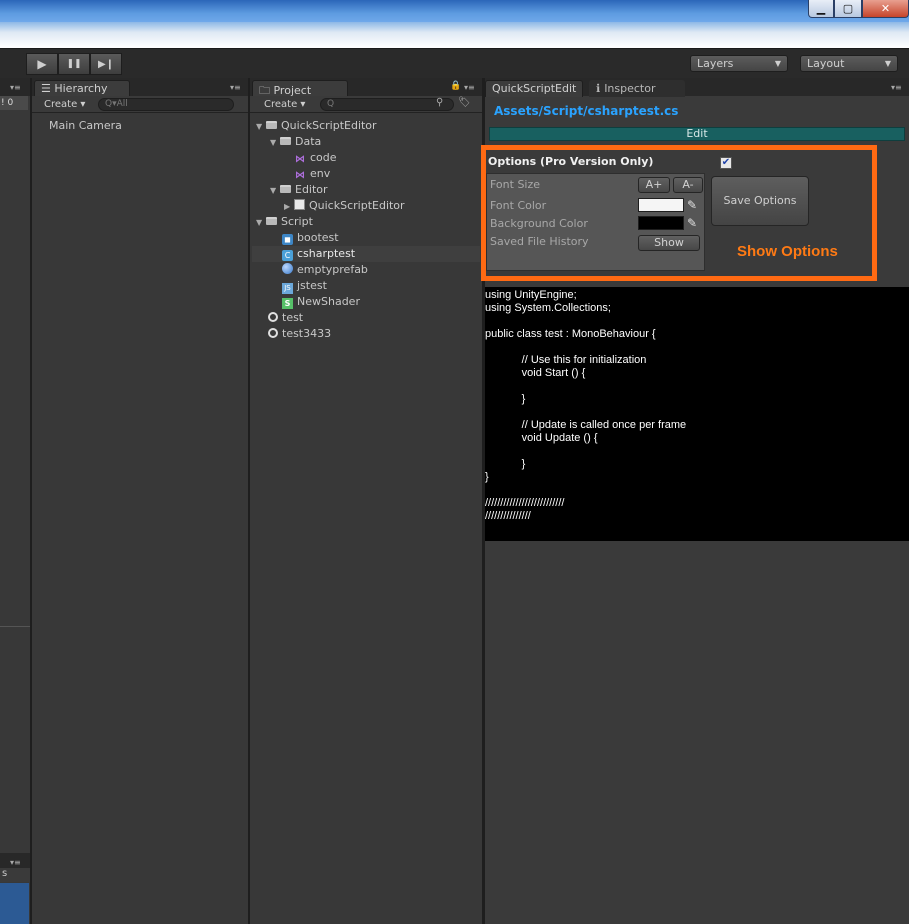 The image size is (909, 924). I want to click on pause-button: ❚❚, so click(74, 64).